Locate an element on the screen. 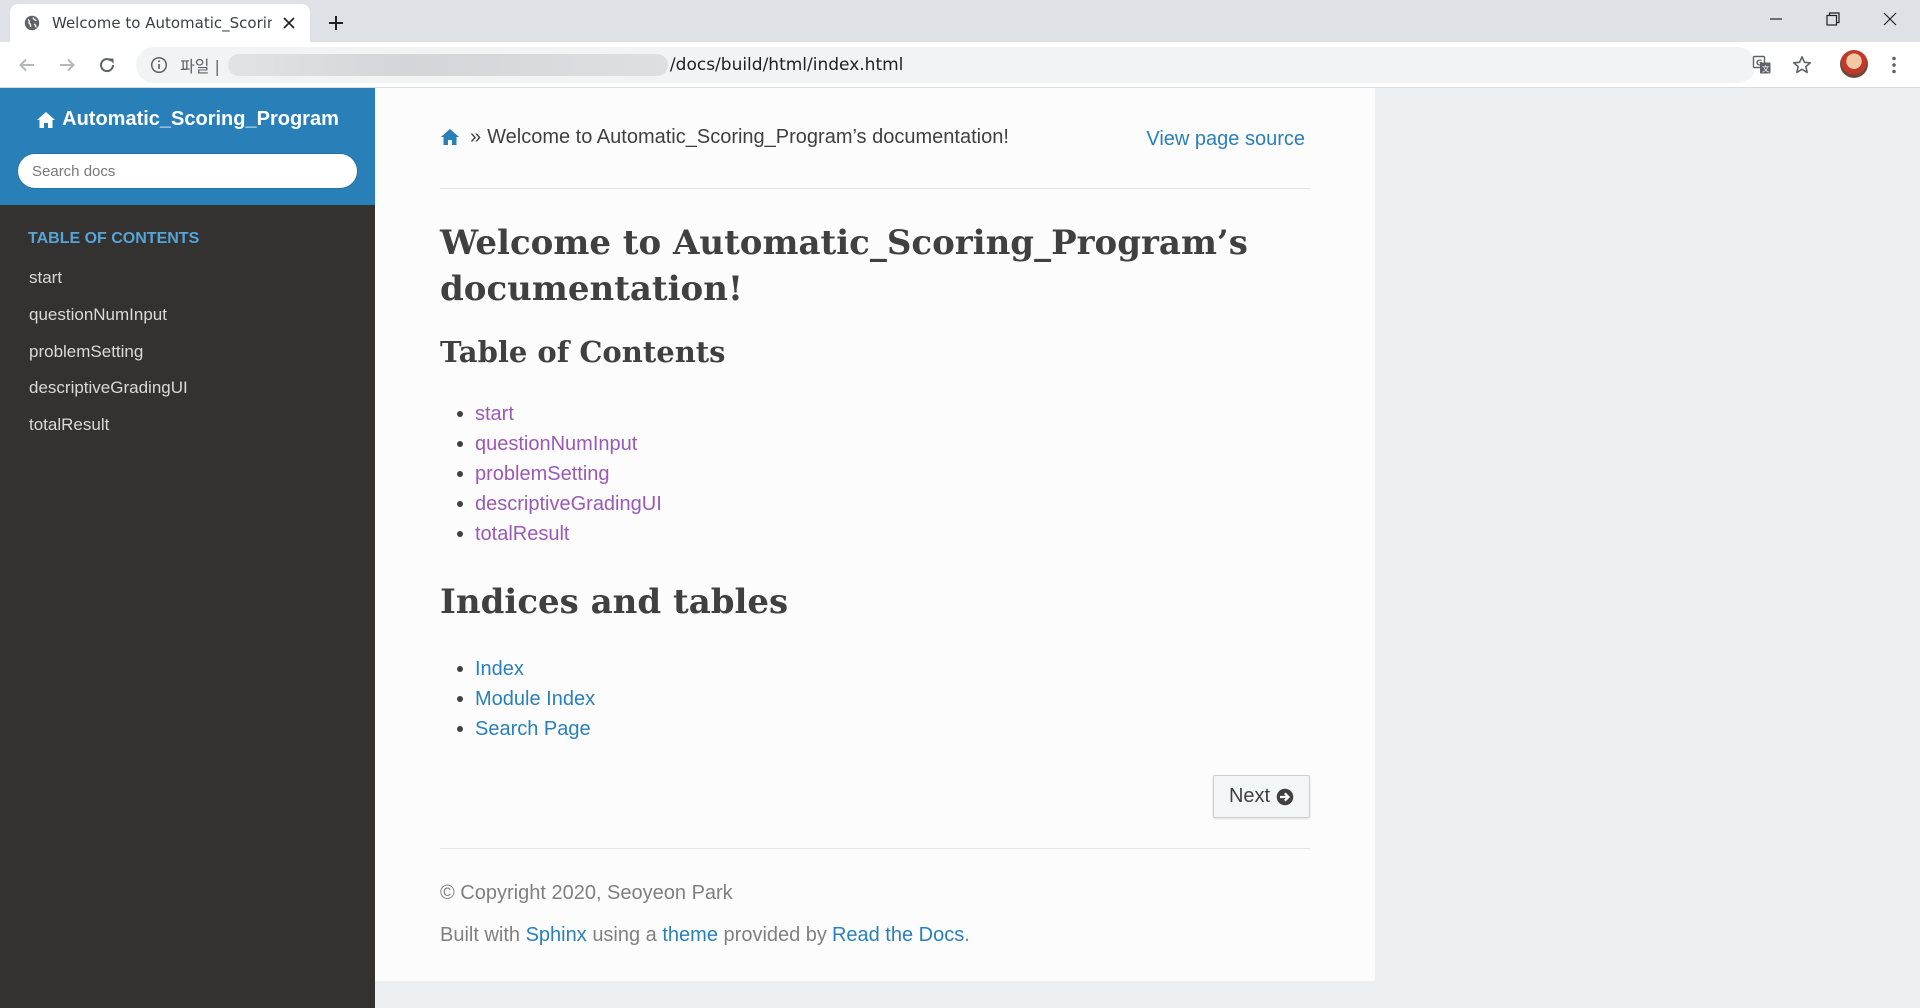  globe-icon is located at coordinates (32, 23).